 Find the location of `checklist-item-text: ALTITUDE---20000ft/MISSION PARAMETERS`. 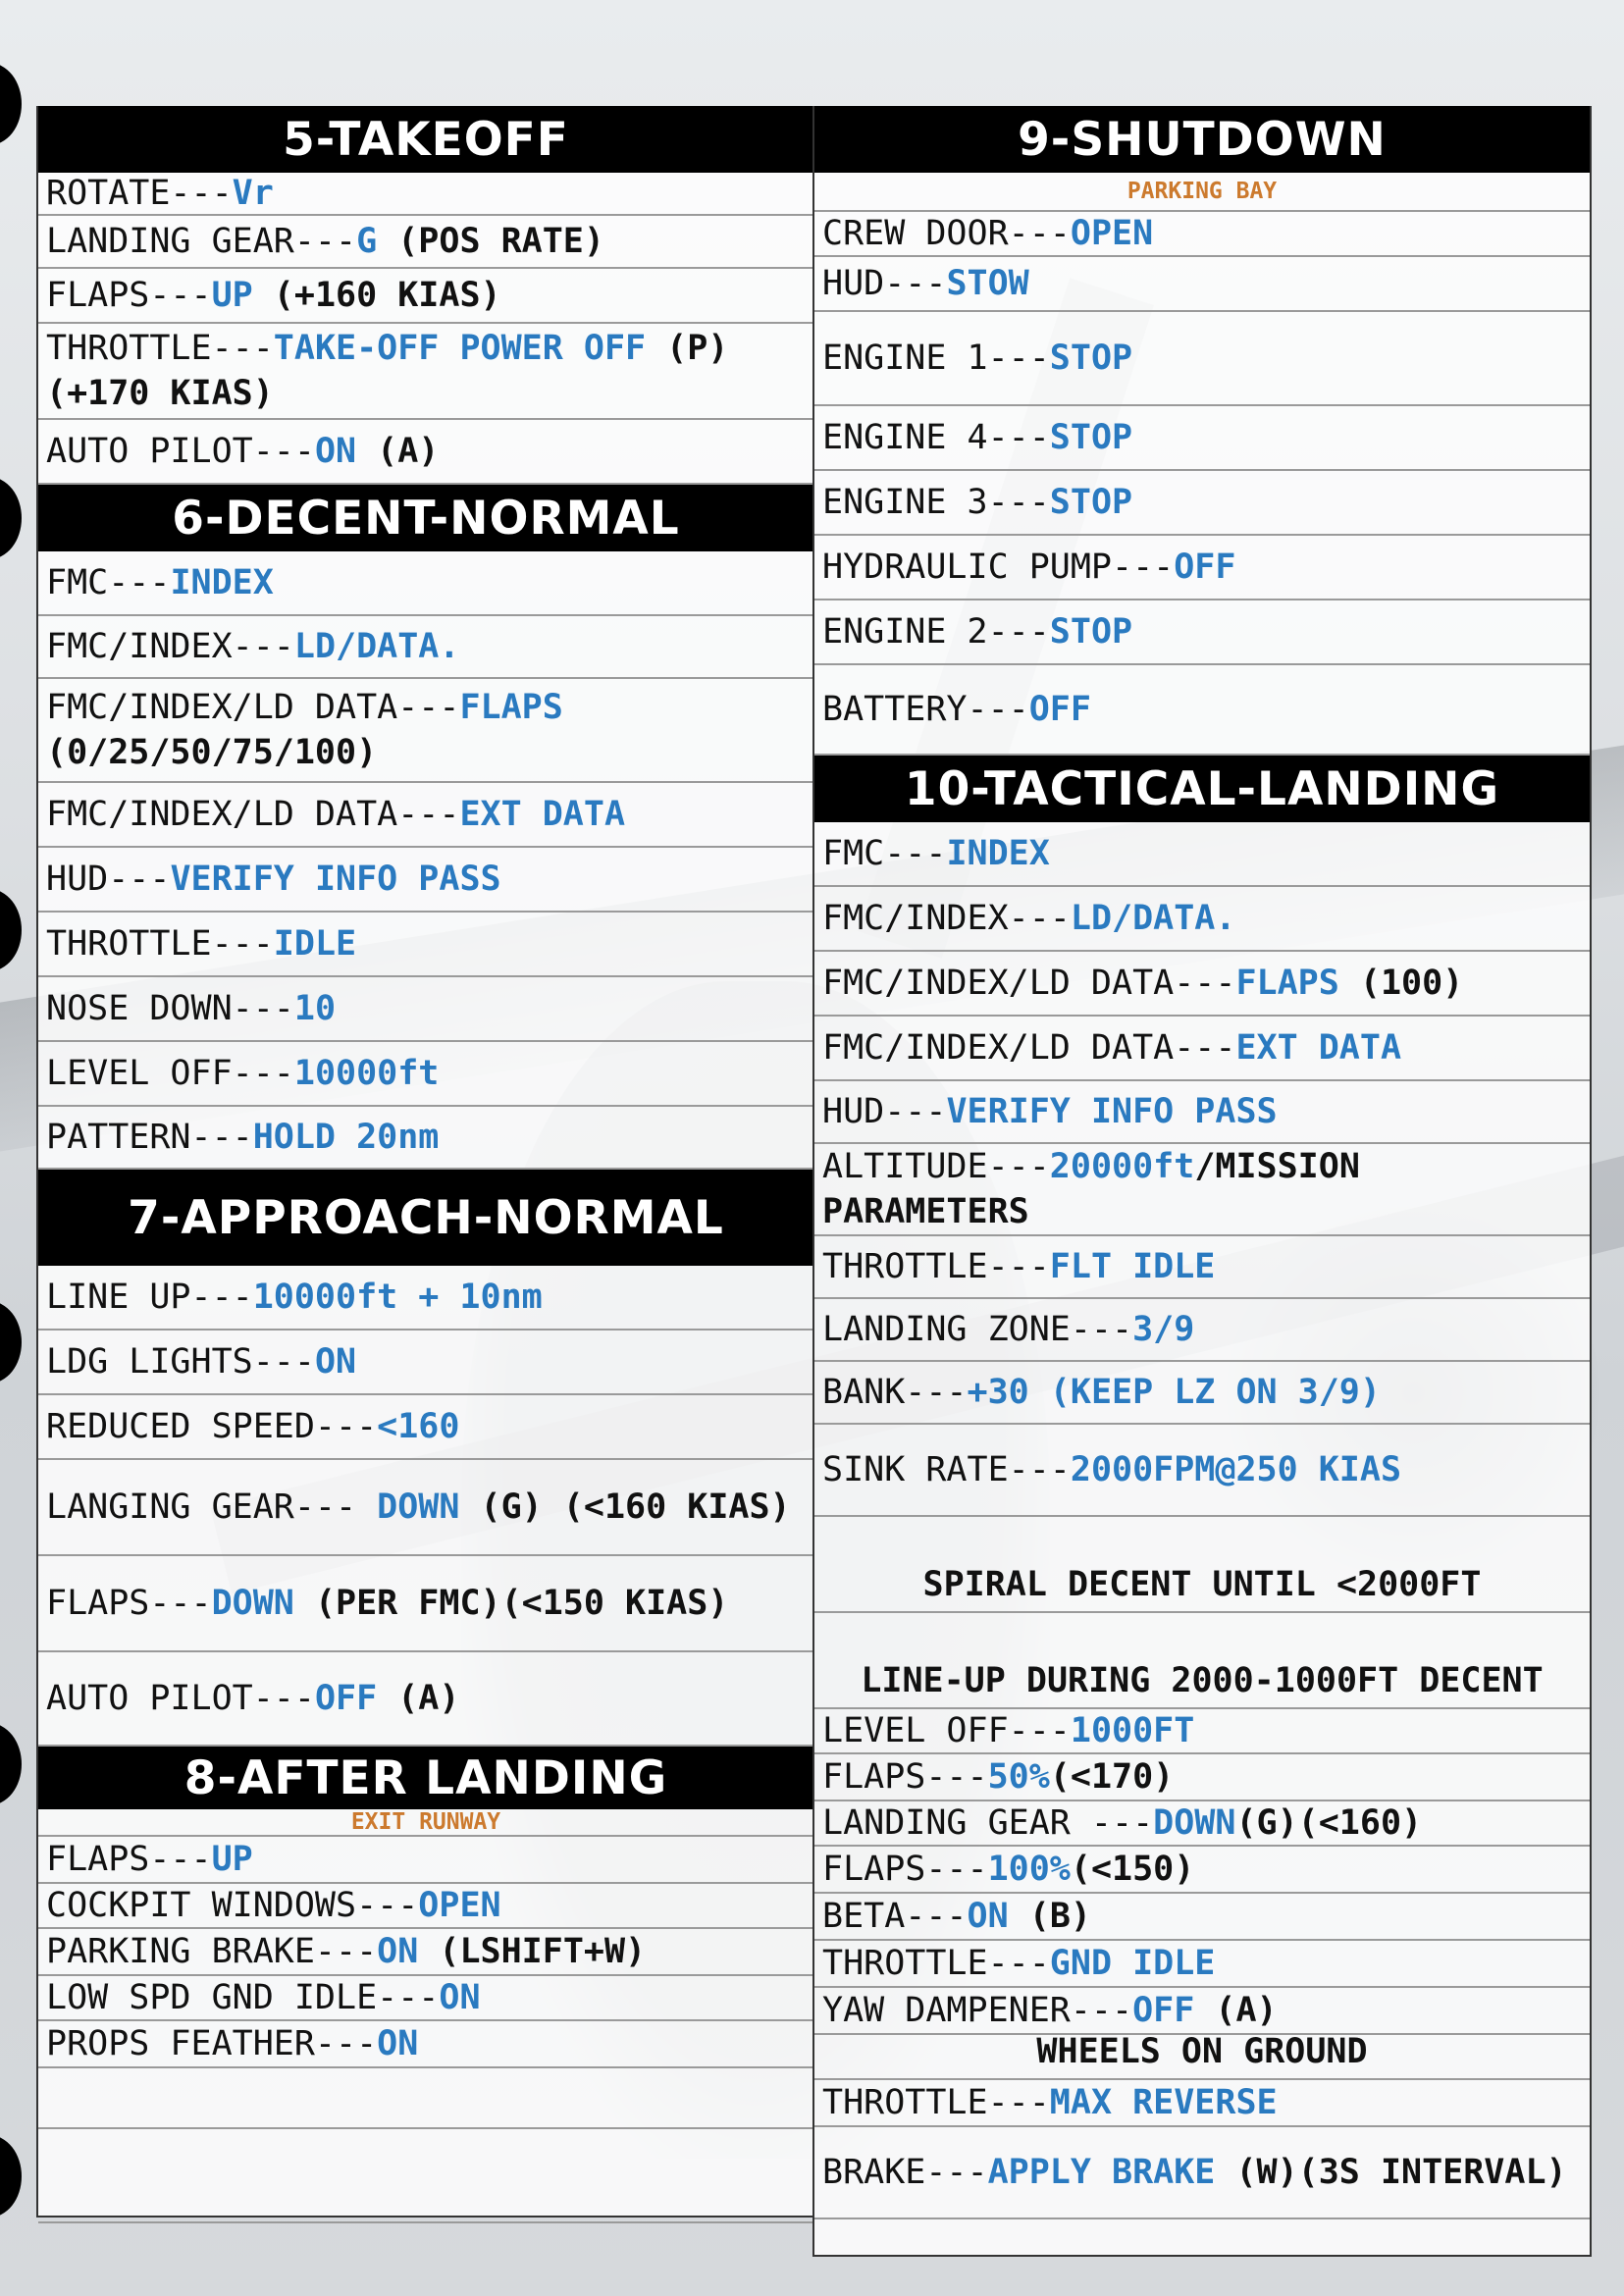

checklist-item-text: ALTITUDE---20000ft/MISSION PARAMETERS is located at coordinates (1202, 1189).